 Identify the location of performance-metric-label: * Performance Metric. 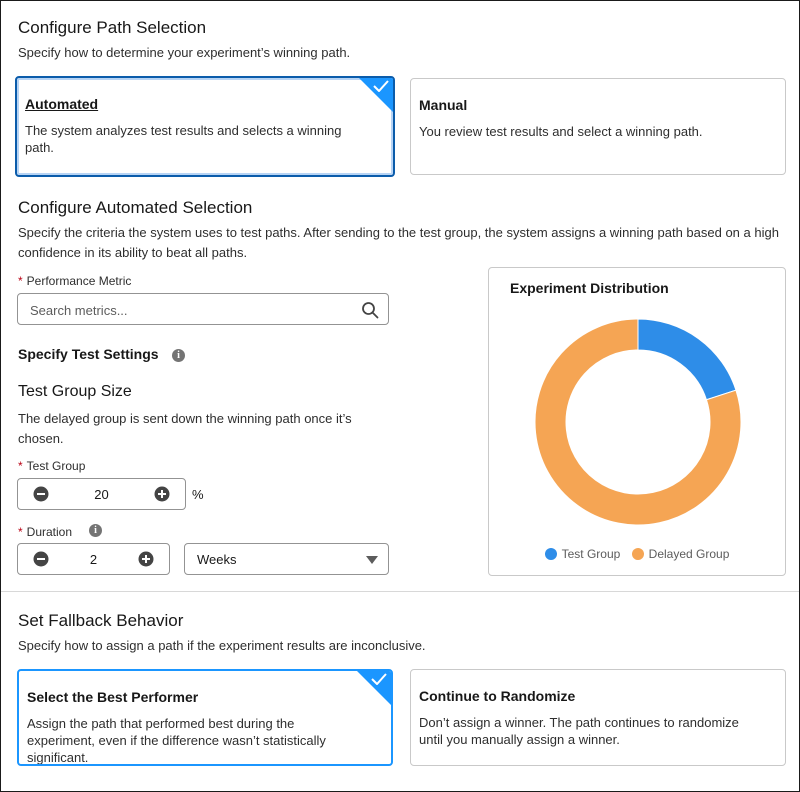
(75, 281).